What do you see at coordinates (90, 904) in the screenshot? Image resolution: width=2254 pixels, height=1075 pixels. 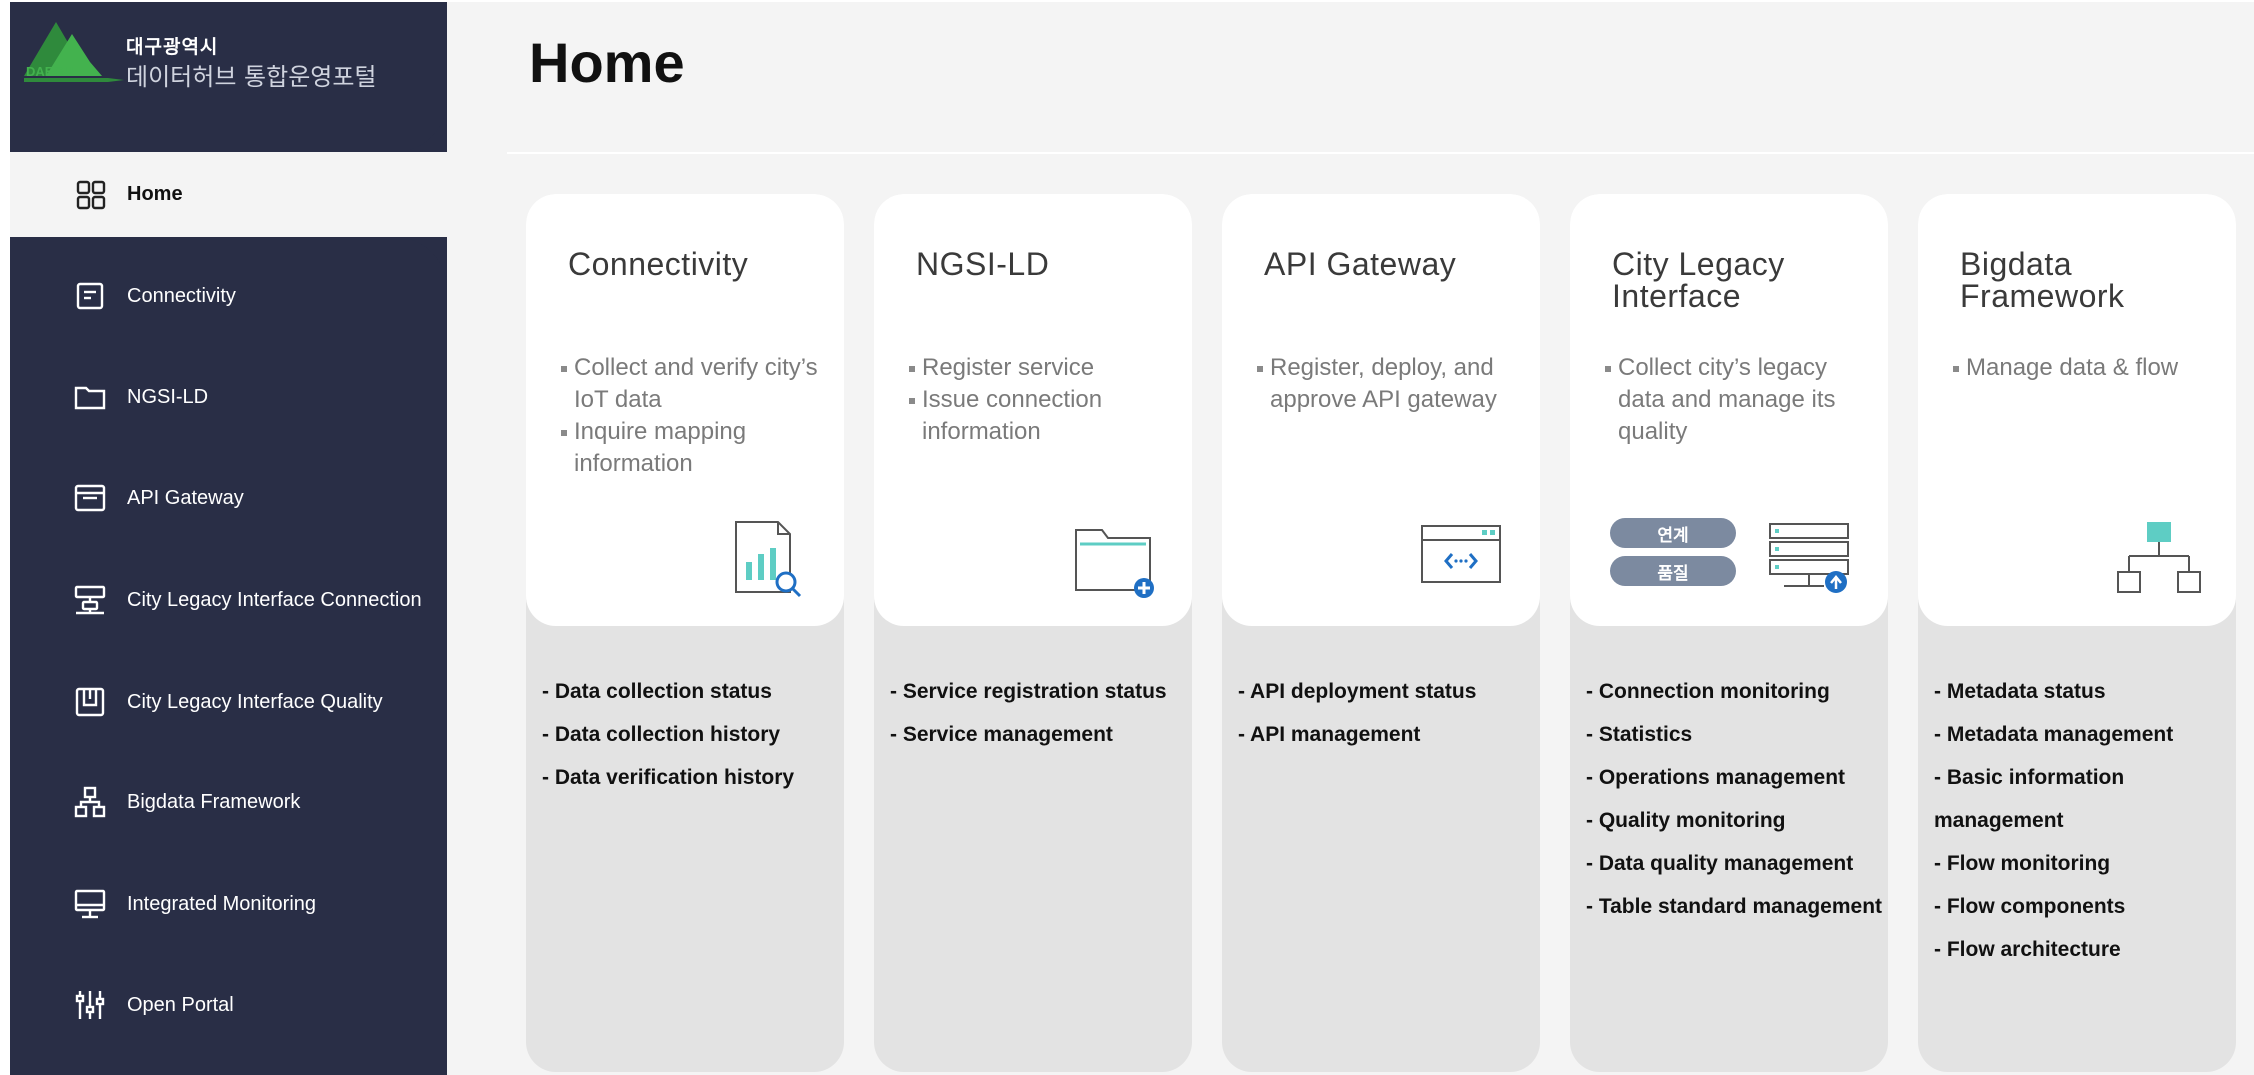 I see `monitor-icon` at bounding box center [90, 904].